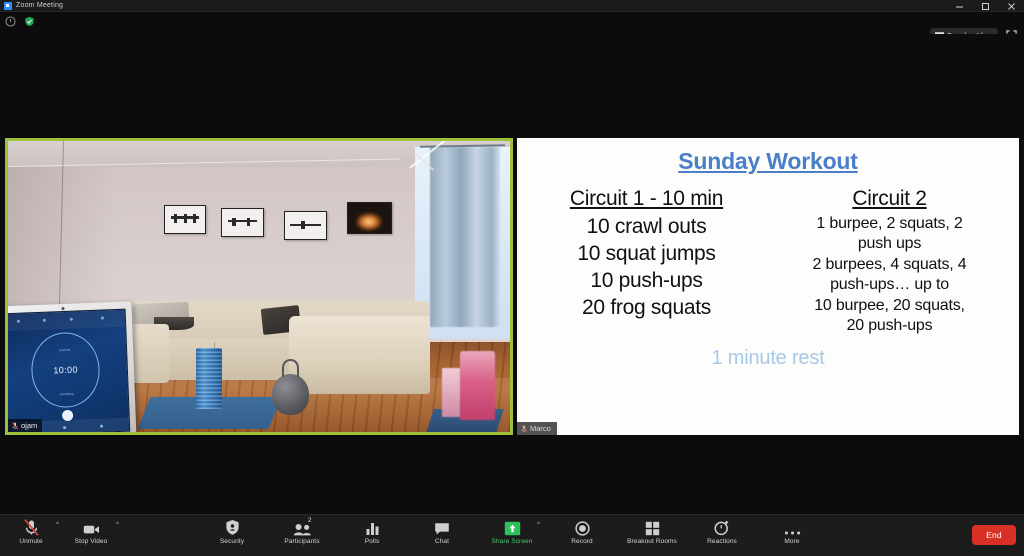  What do you see at coordinates (959, 6) in the screenshot?
I see `minimize-icon` at bounding box center [959, 6].